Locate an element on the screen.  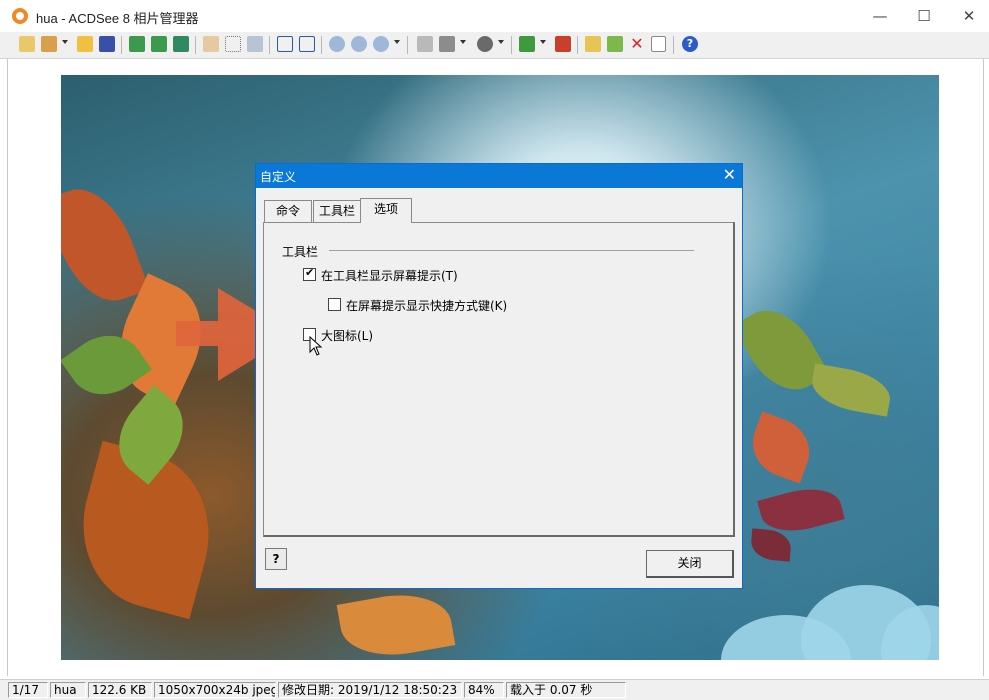
select-icon is located at coordinates (233, 44).